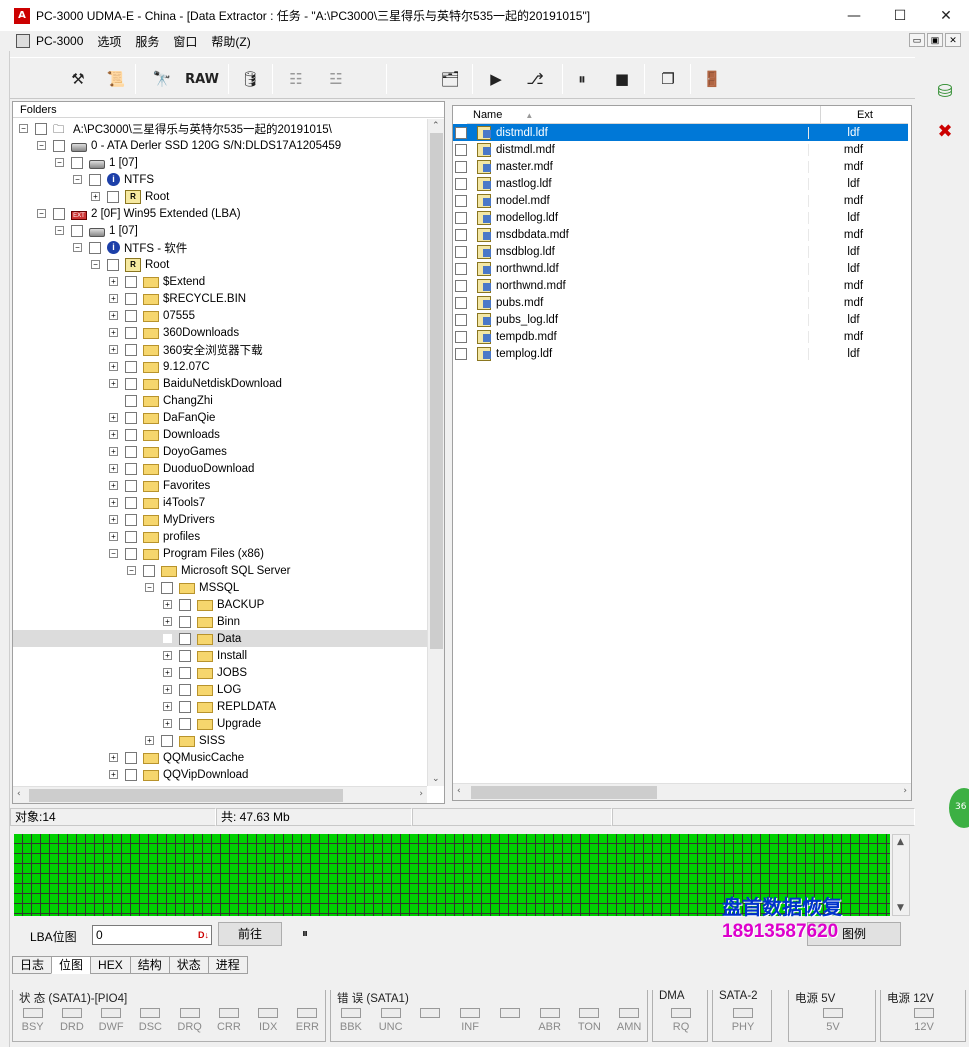 The width and height of the screenshot is (969, 1047). I want to click on tree-row: + QQVipDownload, so click(220, 774).